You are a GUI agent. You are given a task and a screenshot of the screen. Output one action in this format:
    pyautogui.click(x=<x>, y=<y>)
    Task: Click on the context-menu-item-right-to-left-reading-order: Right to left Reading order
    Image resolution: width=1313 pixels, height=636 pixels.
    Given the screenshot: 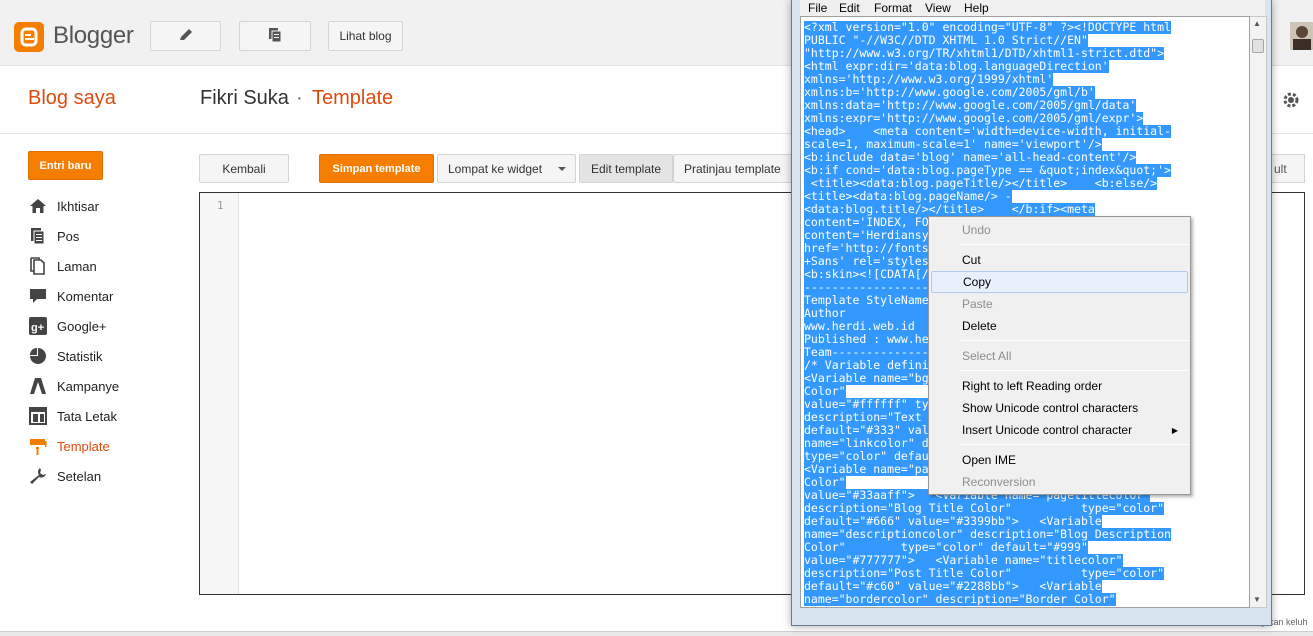 What is the action you would take?
    pyautogui.click(x=1059, y=386)
    